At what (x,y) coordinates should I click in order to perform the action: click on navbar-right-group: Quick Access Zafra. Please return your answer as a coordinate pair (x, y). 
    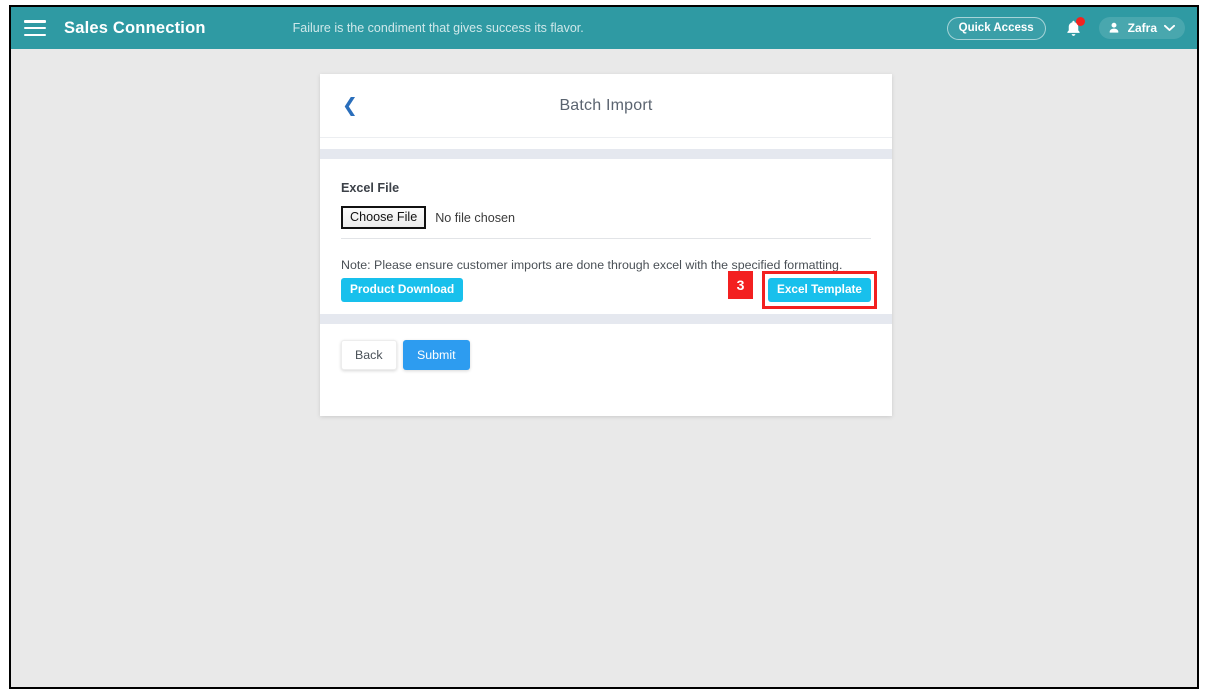
    Looking at the image, I should click on (1071, 28).